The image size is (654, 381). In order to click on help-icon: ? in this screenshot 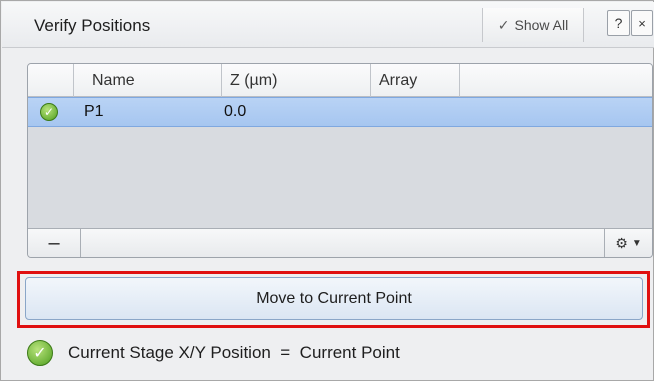, I will do `click(618, 23)`.